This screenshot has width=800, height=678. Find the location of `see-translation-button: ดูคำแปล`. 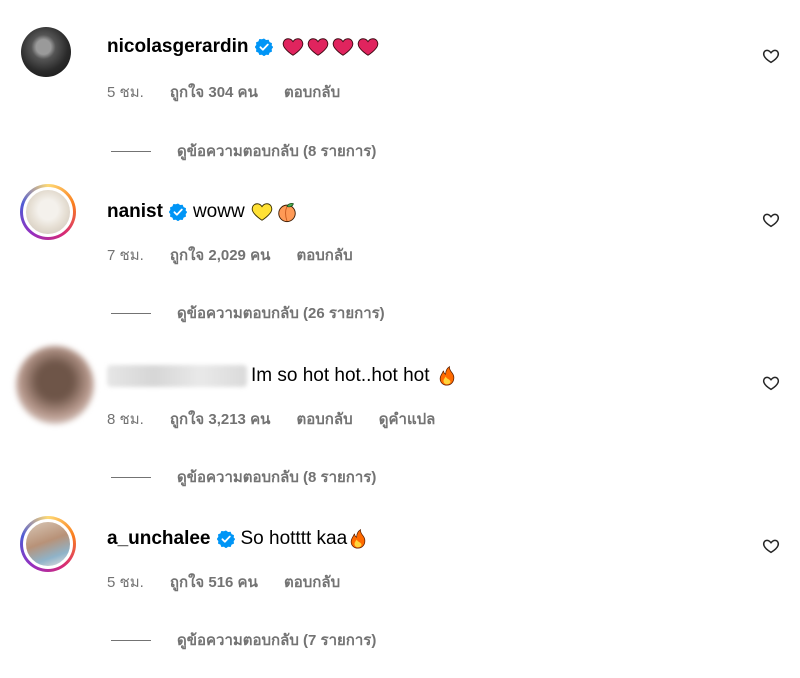

see-translation-button: ดูคำแปล is located at coordinates (407, 419).